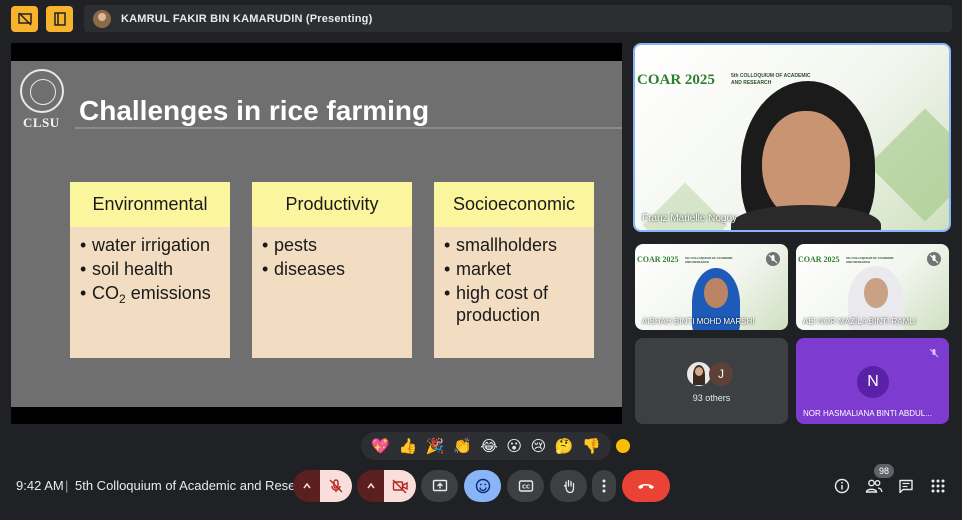  Describe the element at coordinates (332, 204) in the screenshot. I see `column-heading: Productivity` at that location.